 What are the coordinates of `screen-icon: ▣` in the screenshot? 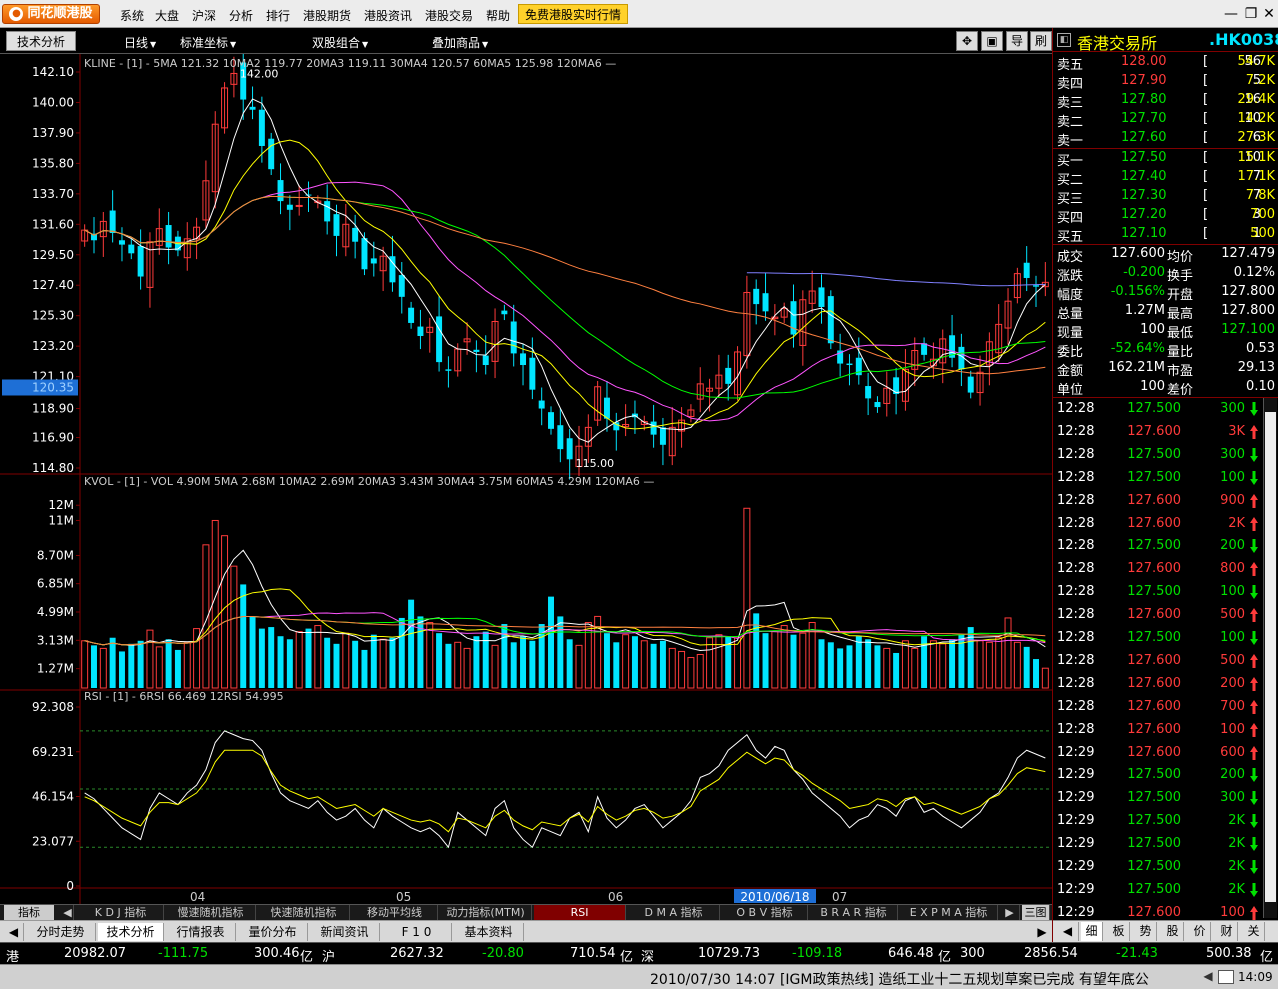 It's located at (992, 41).